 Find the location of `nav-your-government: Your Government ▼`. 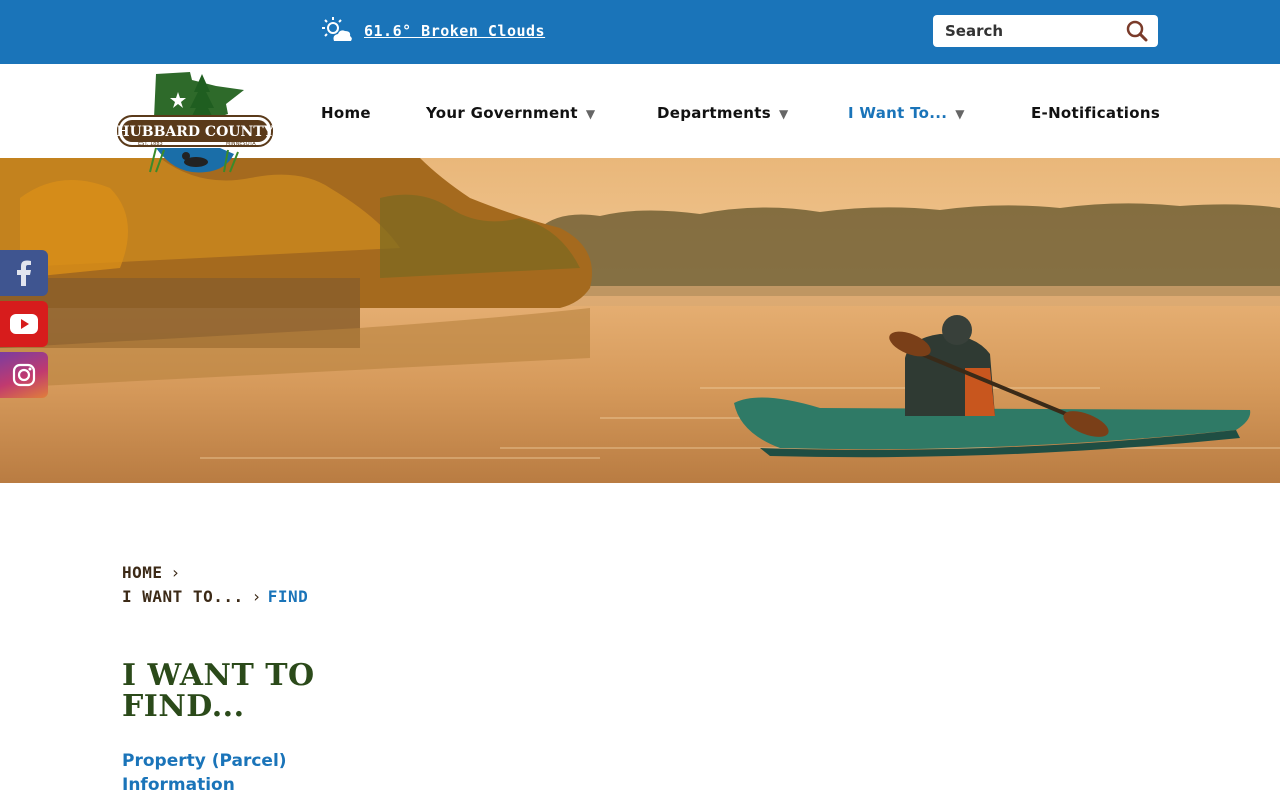

nav-your-government: Your Government ▼ is located at coordinates (510, 113).